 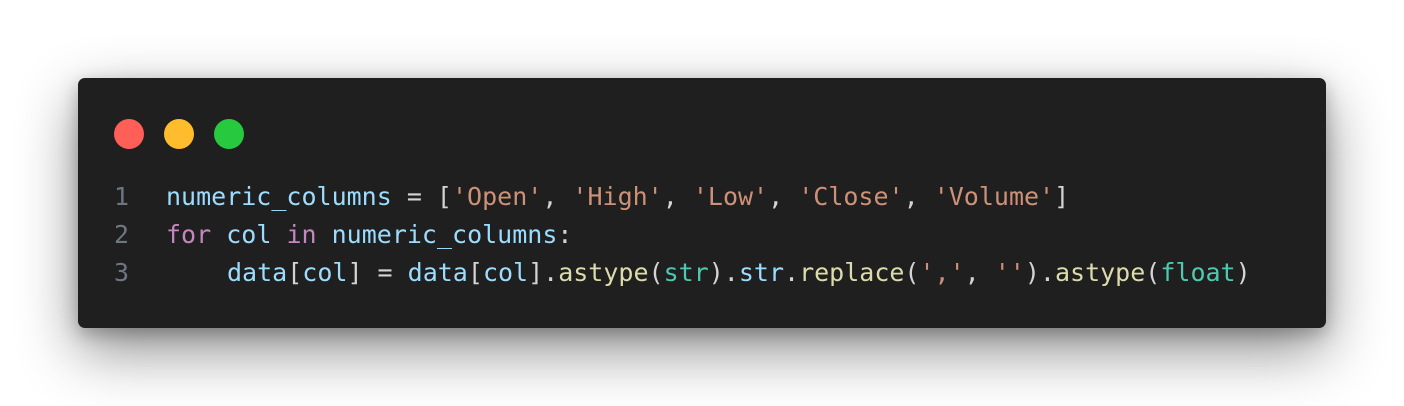 I want to click on line-number: 1, so click(x=122, y=196).